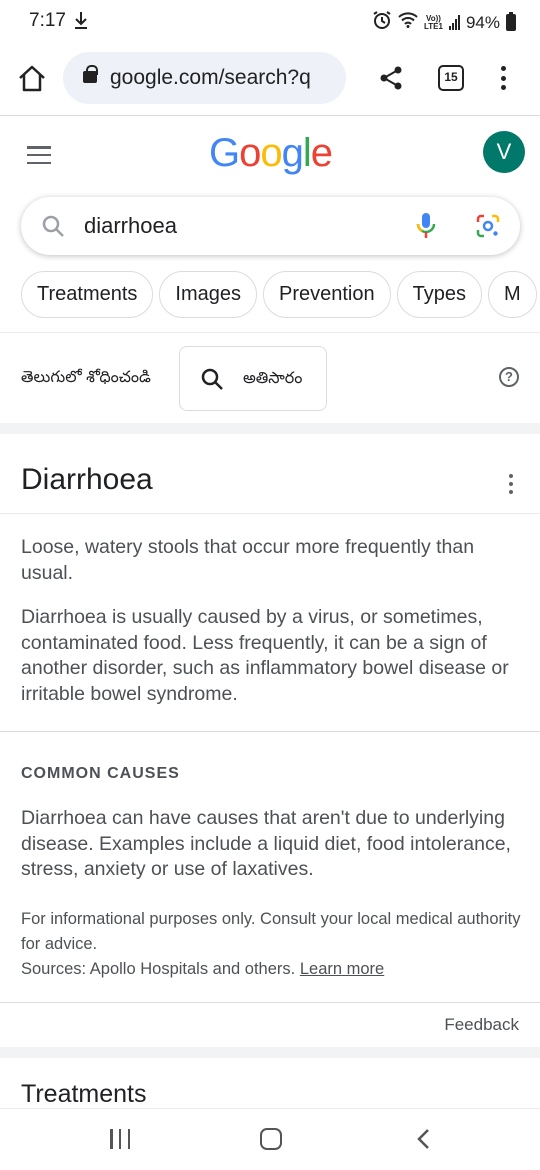  I want to click on hamburger-menu-icon, so click(39, 155).